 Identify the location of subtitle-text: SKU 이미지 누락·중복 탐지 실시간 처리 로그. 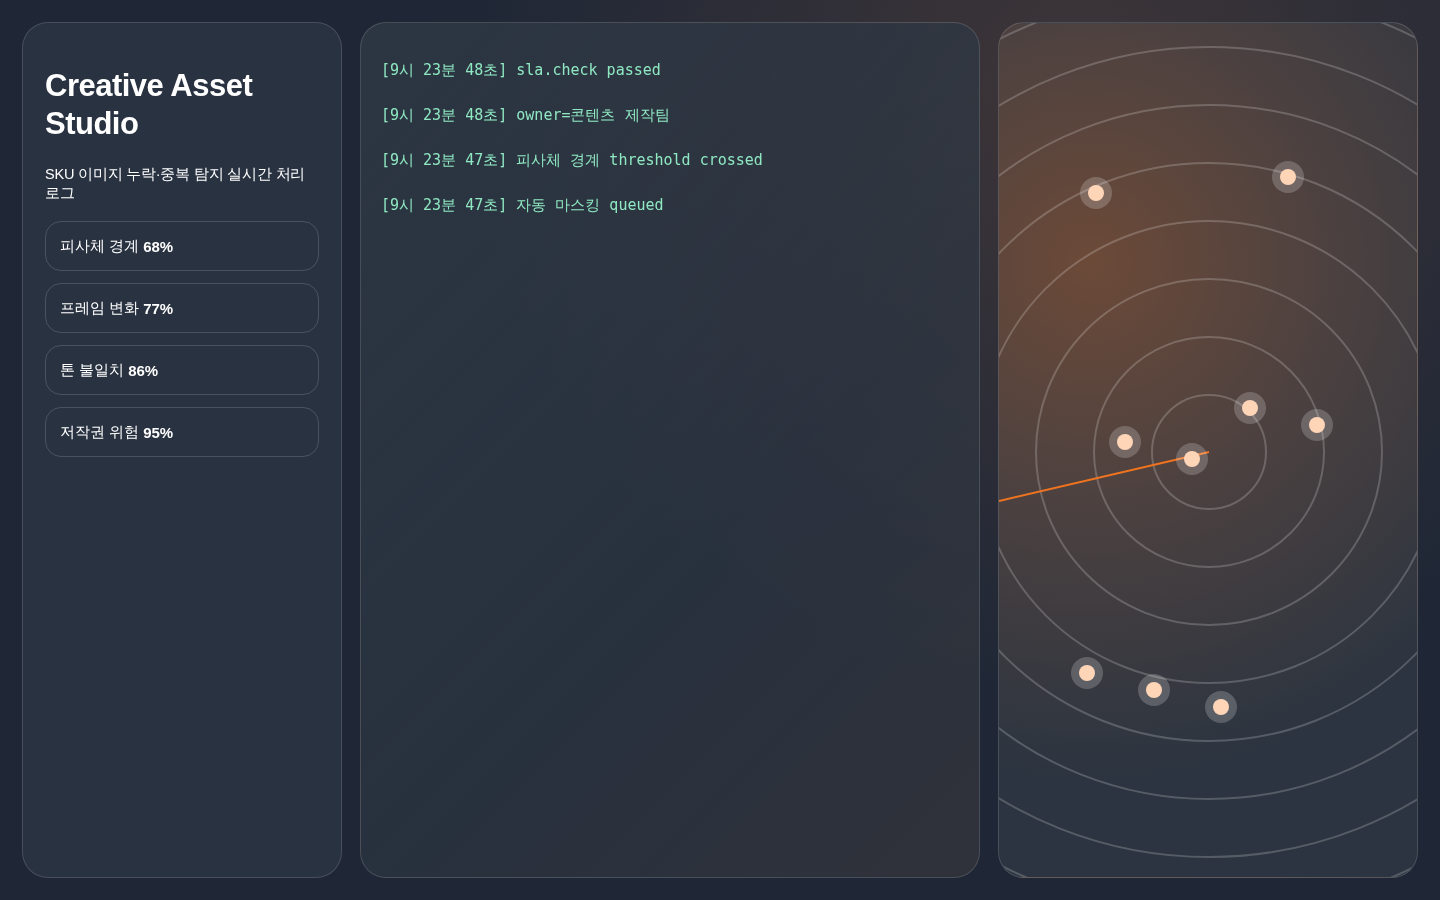
(176, 184).